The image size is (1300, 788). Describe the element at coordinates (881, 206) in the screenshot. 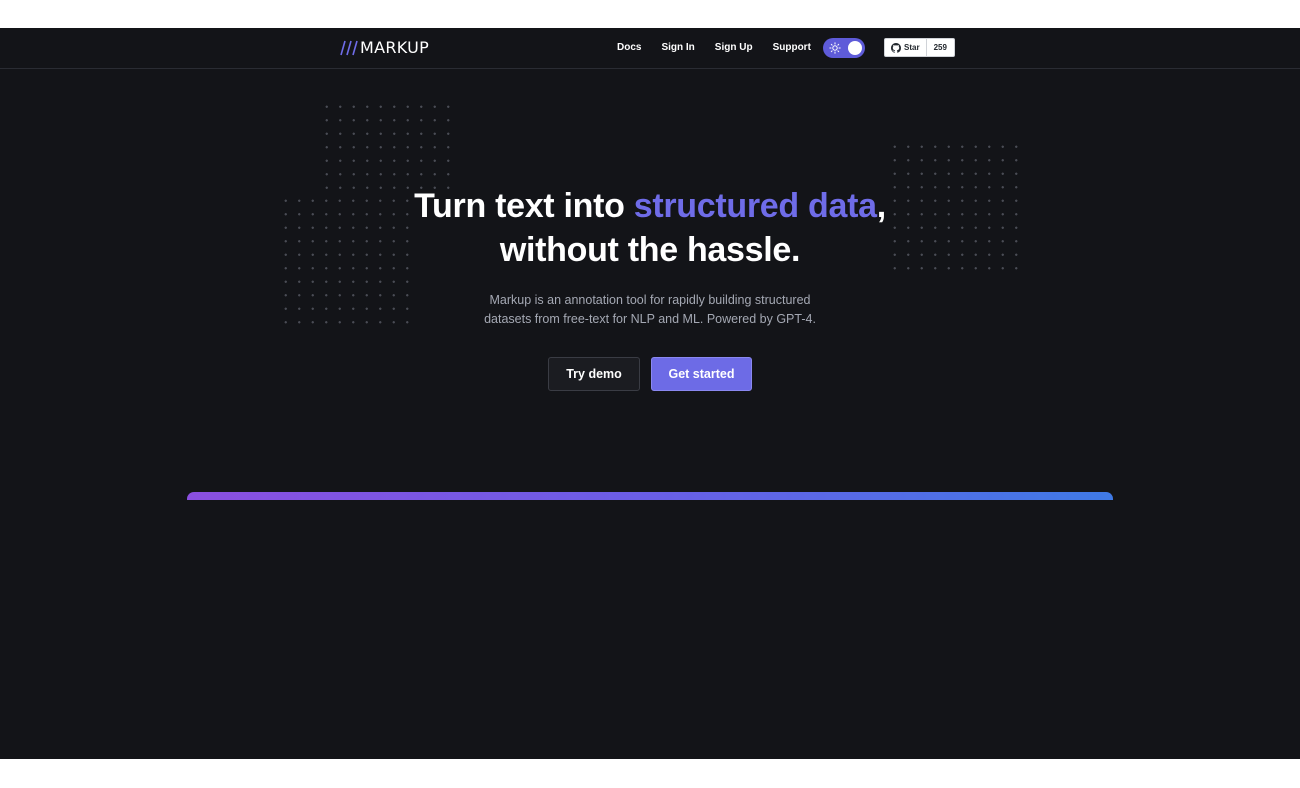

I see `hero-title-part2: ,` at that location.